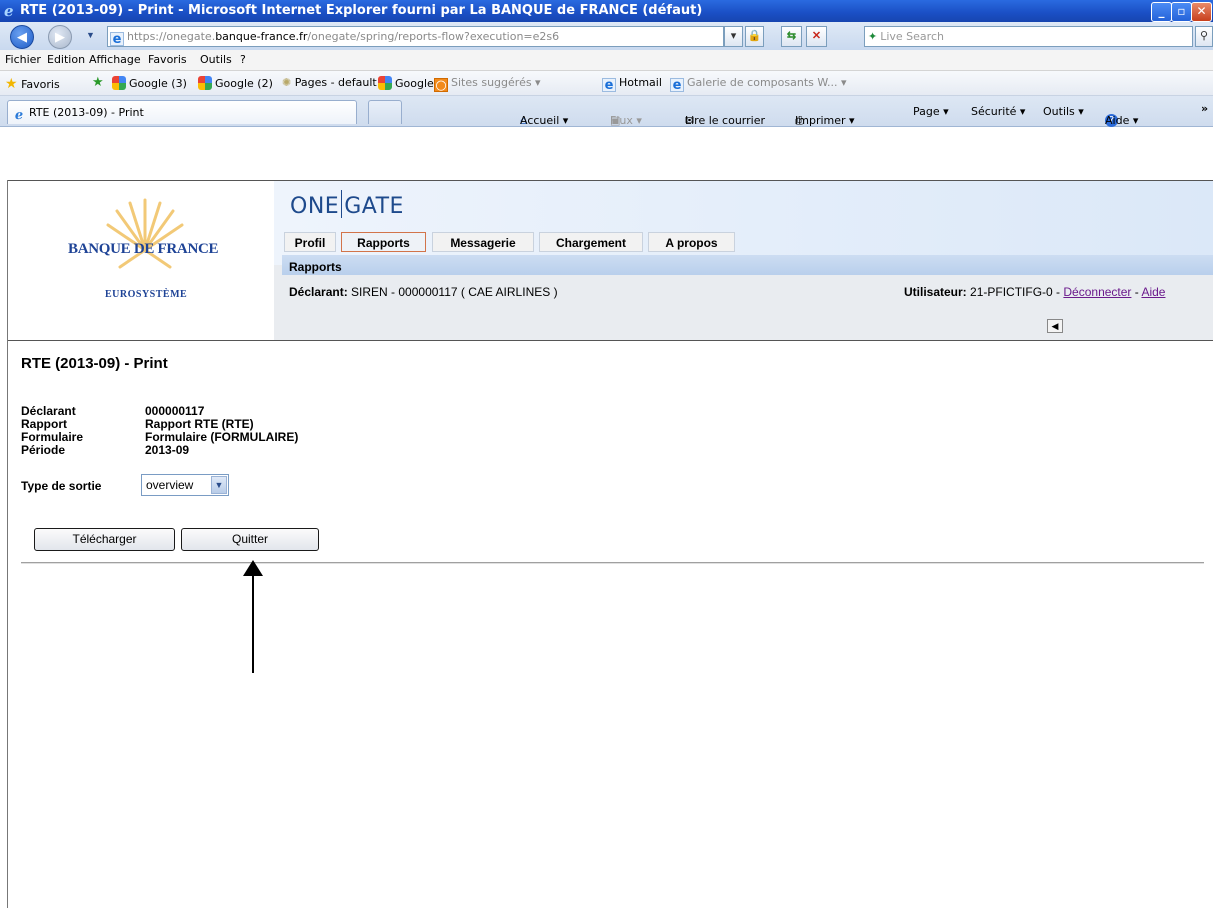  Describe the element at coordinates (43, 450) in the screenshot. I see `field-label-periode: Période` at that location.